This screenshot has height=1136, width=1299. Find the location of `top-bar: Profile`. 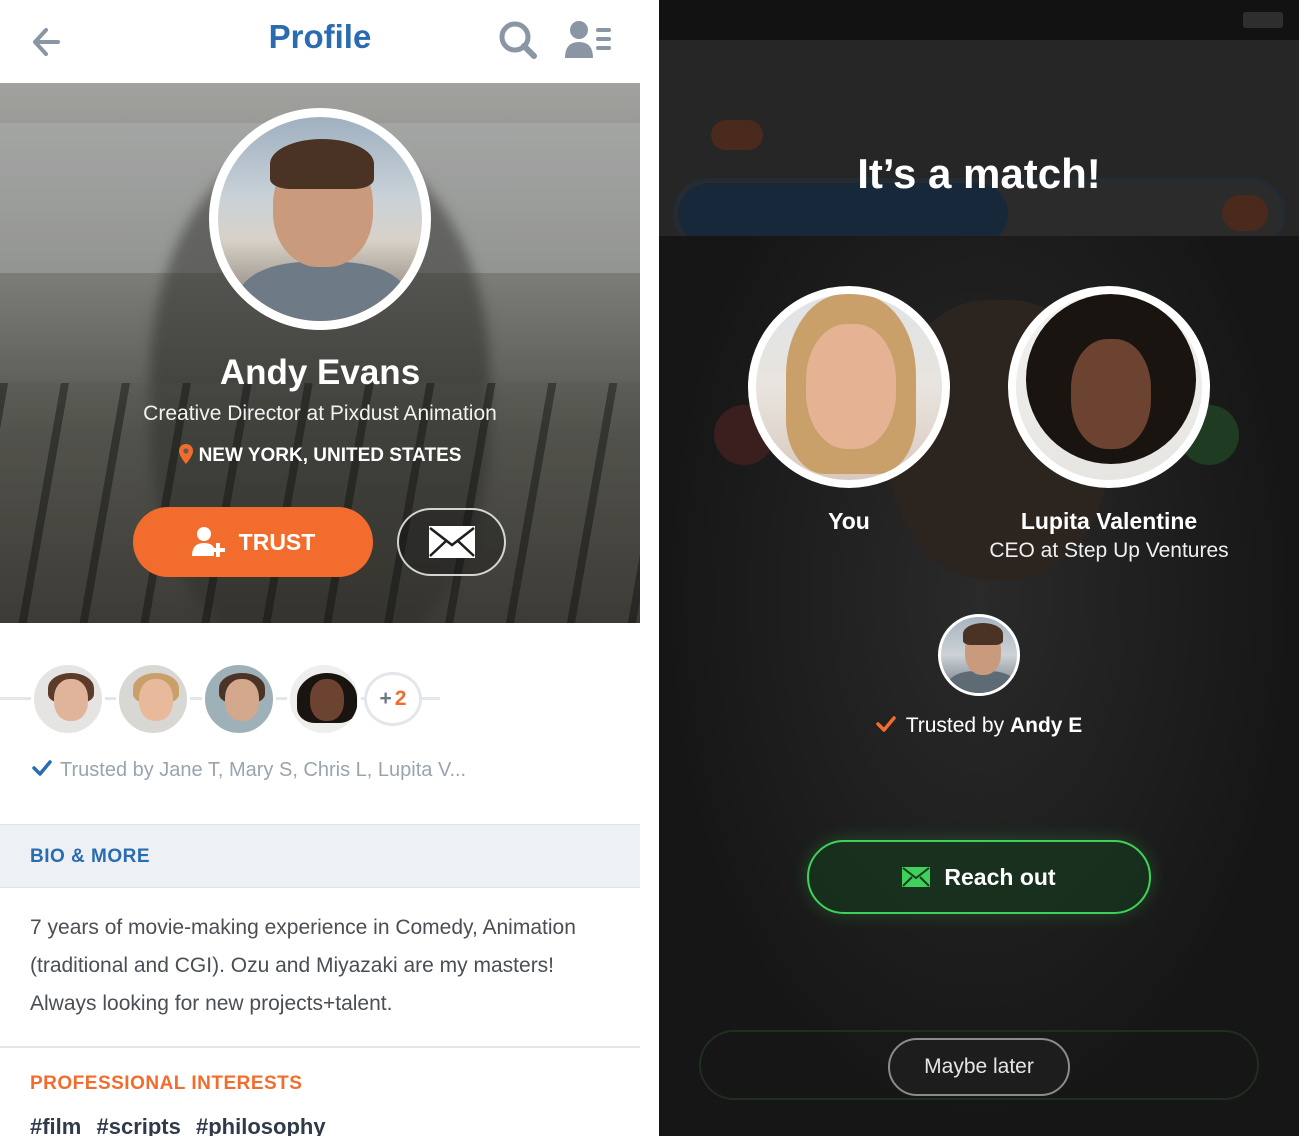

top-bar: Profile is located at coordinates (320, 41).